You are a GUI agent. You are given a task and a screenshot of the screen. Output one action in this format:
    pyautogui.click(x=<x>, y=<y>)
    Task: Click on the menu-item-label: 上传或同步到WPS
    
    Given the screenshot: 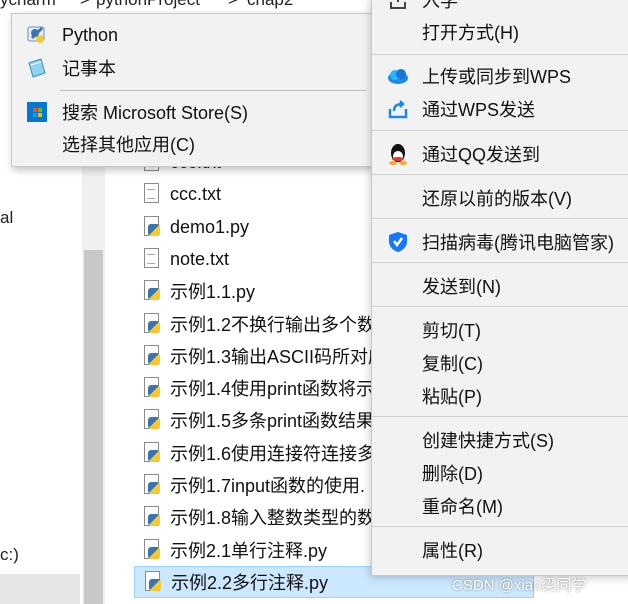 What is the action you would take?
    pyautogui.click(x=497, y=77)
    